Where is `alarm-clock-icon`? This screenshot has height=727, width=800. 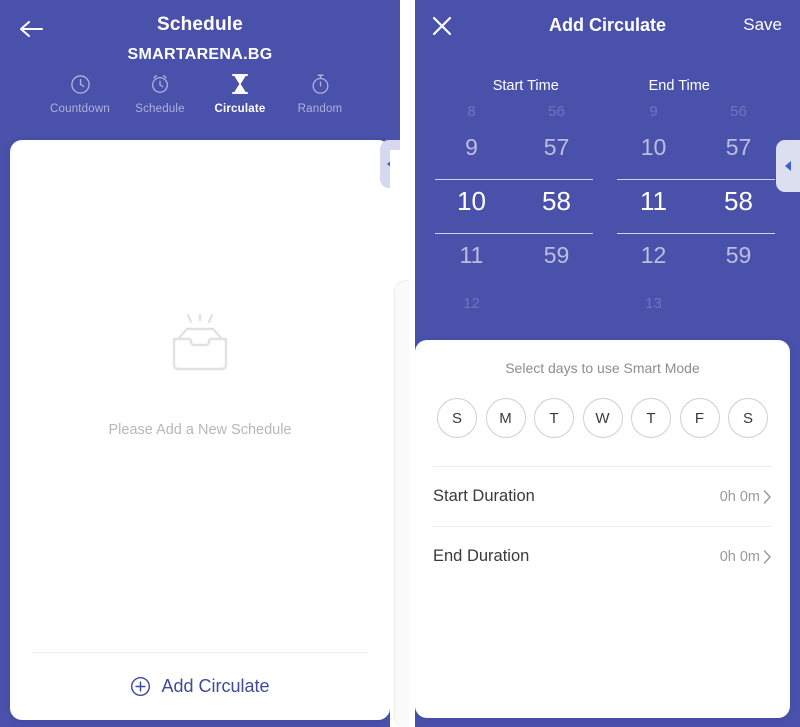 alarm-clock-icon is located at coordinates (160, 84).